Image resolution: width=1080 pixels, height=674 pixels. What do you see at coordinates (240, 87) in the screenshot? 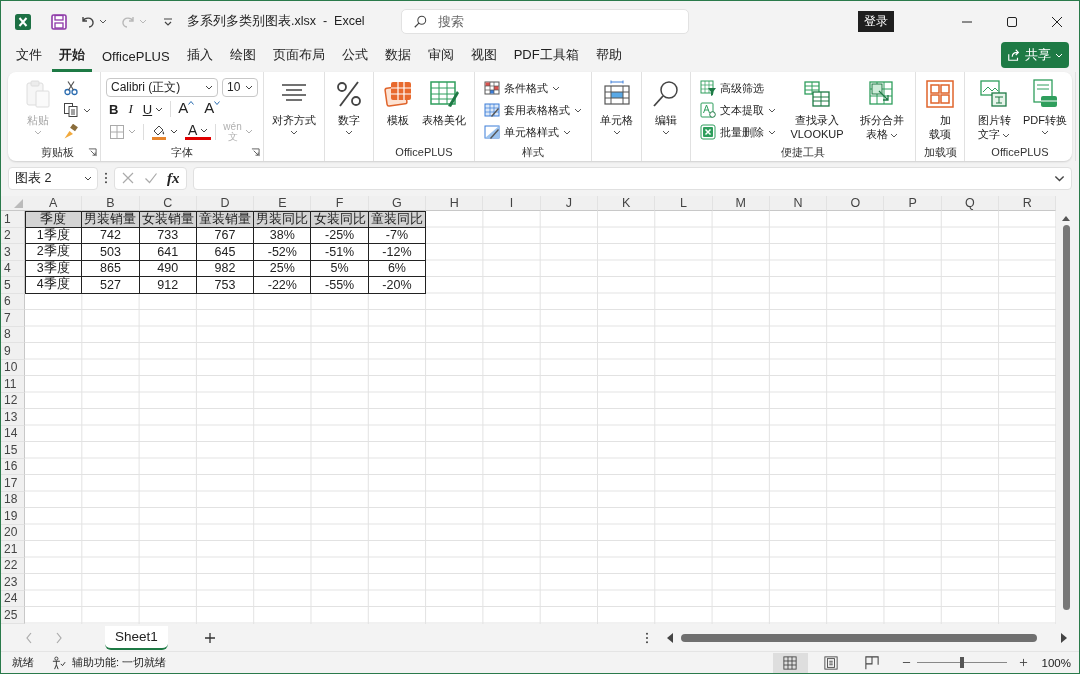
I see `font-size-dropdown: 10` at bounding box center [240, 87].